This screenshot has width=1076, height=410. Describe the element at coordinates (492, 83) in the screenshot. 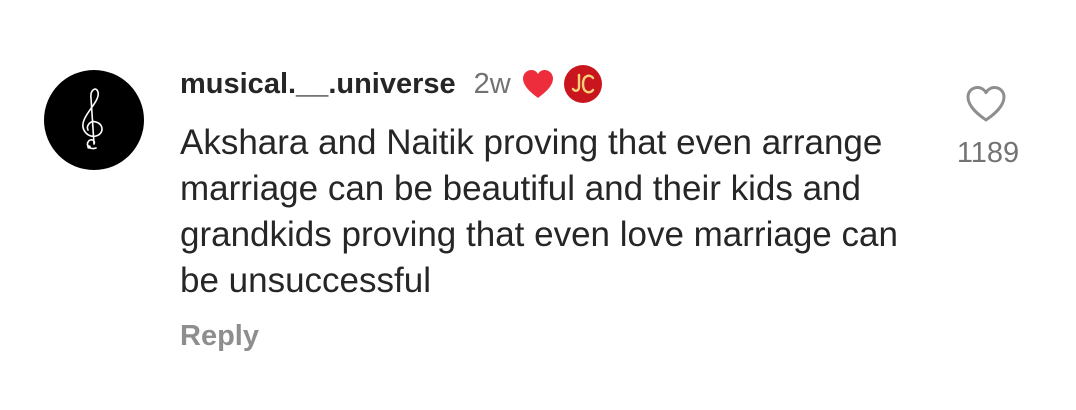

I see `comment-timestamp: 2w` at that location.